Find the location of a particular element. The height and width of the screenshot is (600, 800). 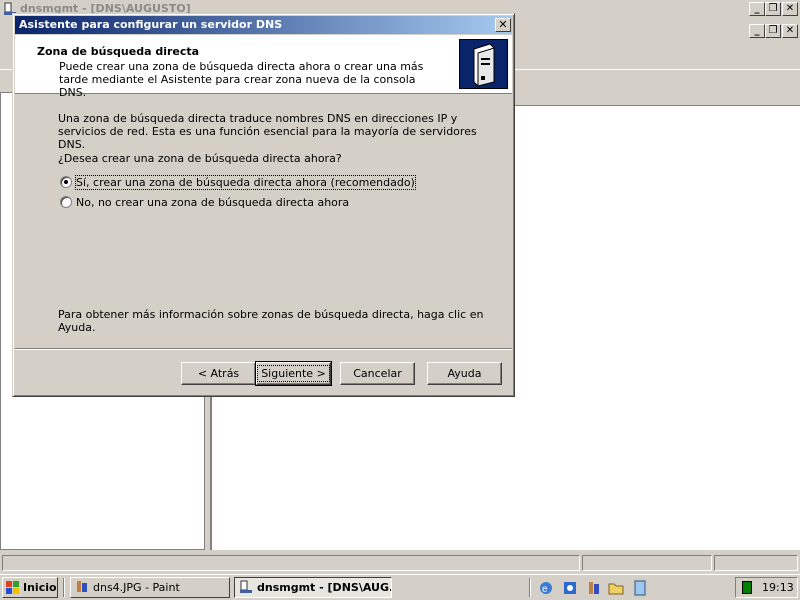

radio-button-checked is located at coordinates (66, 182).